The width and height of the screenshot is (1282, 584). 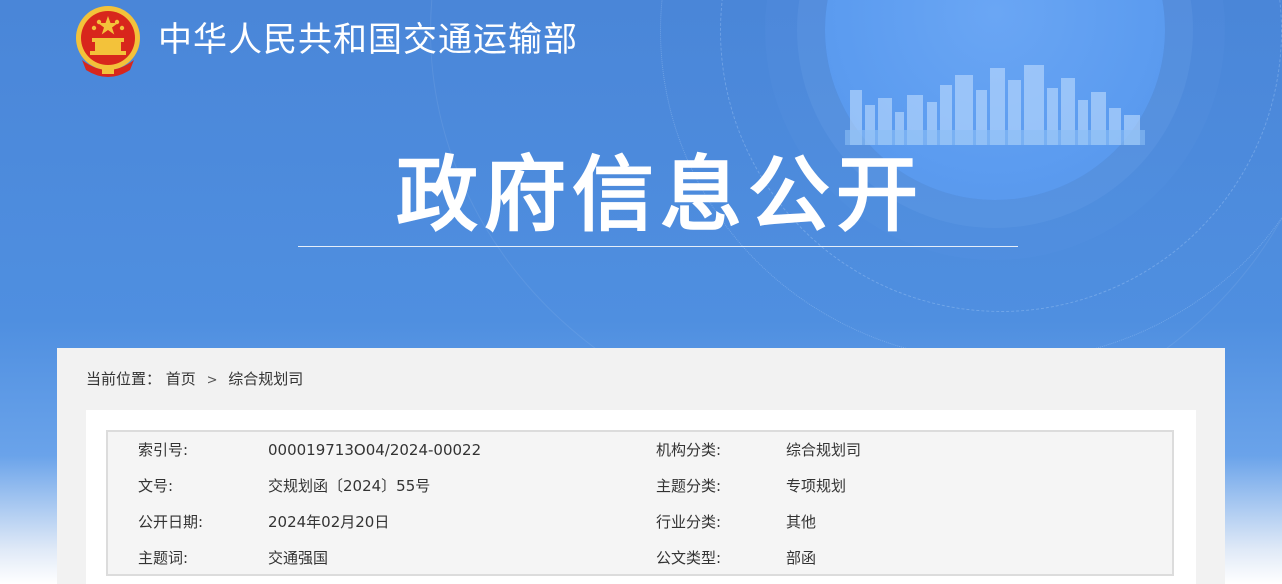 I want to click on breadcrumb-department-link: 综合规划司, so click(x=265, y=379).